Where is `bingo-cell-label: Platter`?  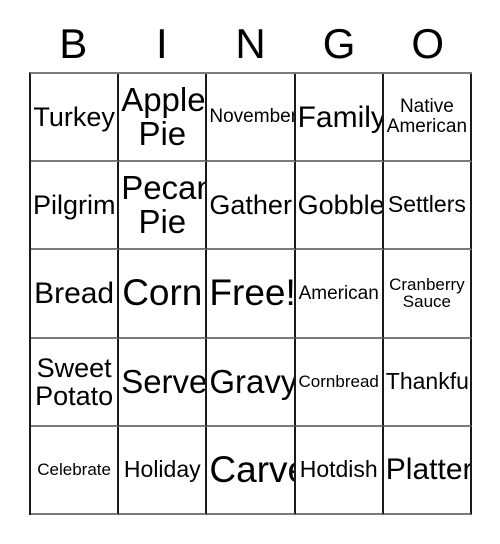 bingo-cell-label: Platter is located at coordinates (428, 470).